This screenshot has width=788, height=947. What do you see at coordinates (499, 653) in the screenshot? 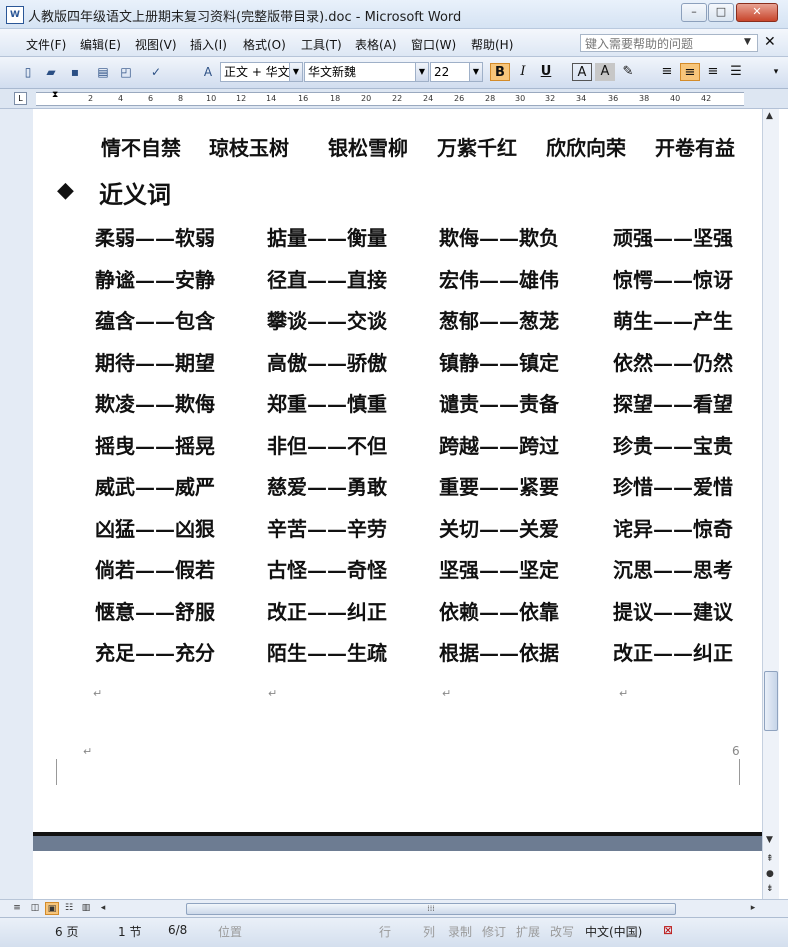
I see `synonym-pair: 根据——依据` at bounding box center [499, 653].